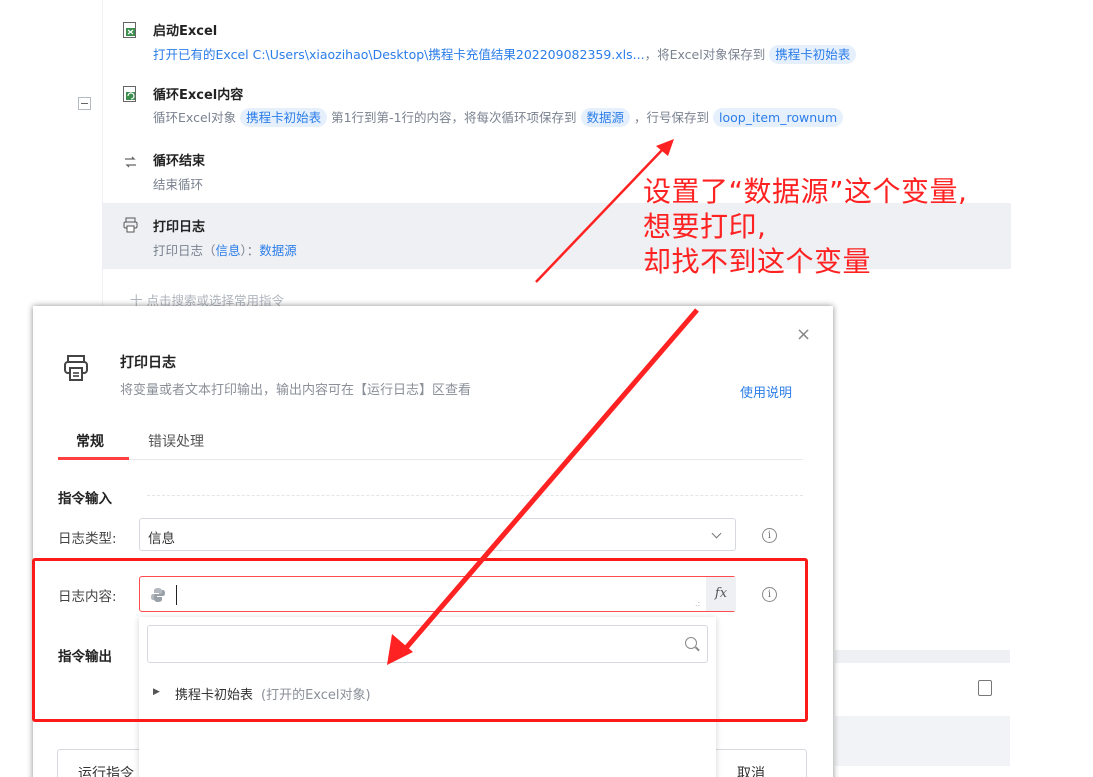 Image resolution: width=1093 pixels, height=777 pixels. Describe the element at coordinates (548, 482) in the screenshot. I see `arrow-to-dropdown` at that location.